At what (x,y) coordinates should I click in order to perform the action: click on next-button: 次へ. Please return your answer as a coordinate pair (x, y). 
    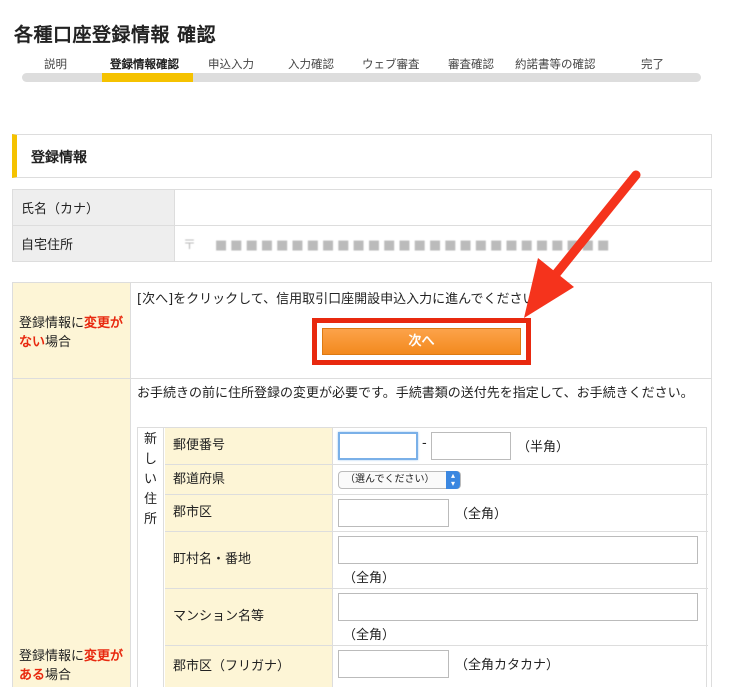
    Looking at the image, I should click on (421, 341).